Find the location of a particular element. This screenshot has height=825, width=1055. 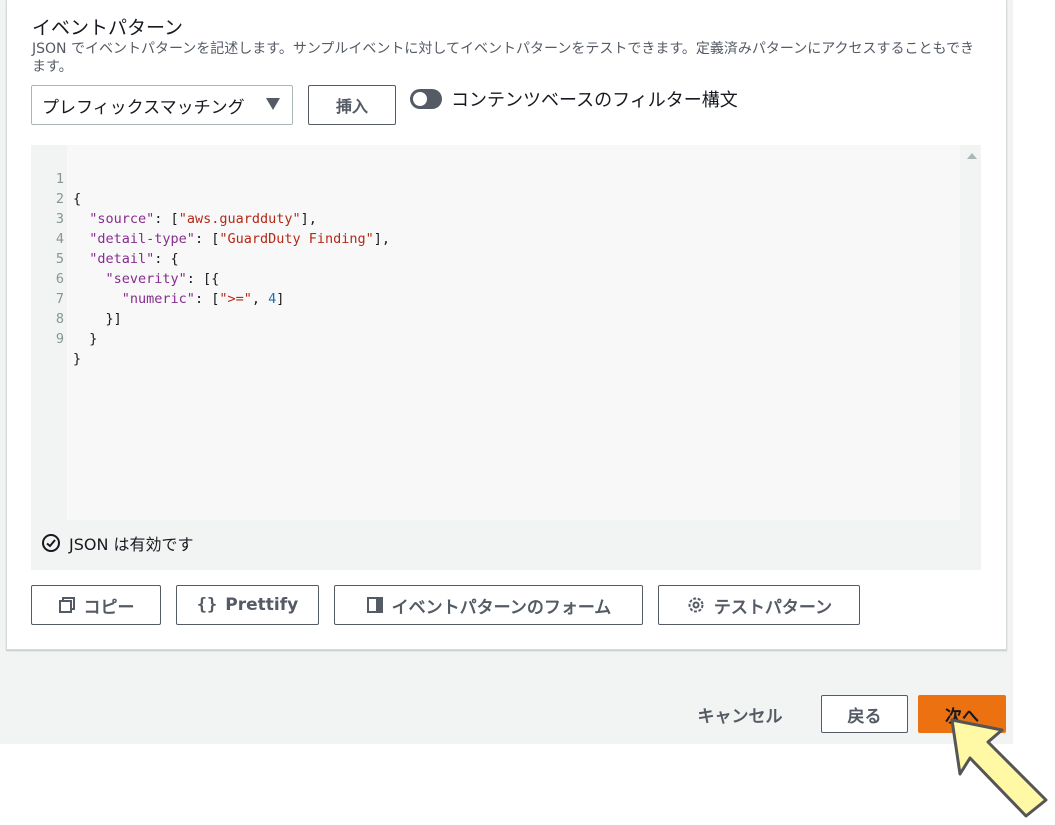

code-line: 5 "severity": [{ is located at coordinates (496, 258).